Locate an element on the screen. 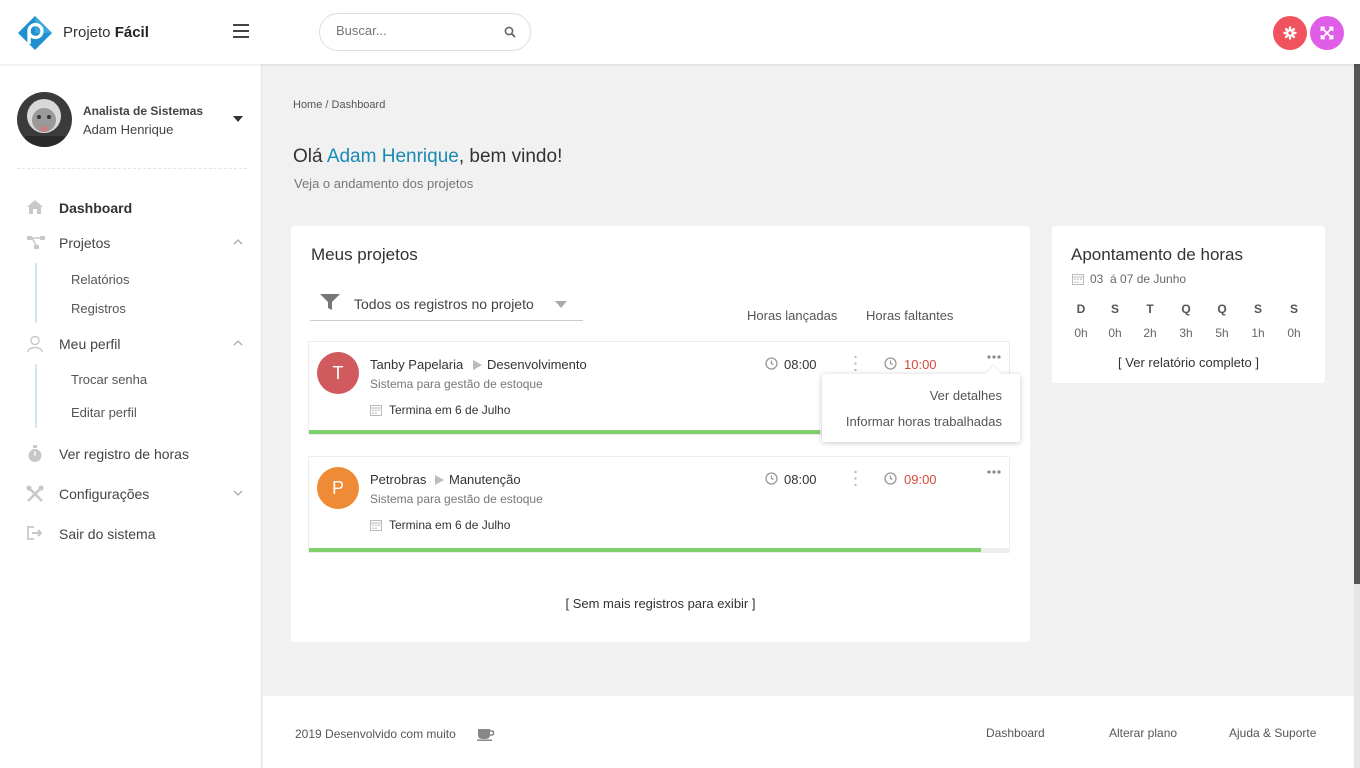 The width and height of the screenshot is (1360, 768). filter-value: Todos os registros no projeto is located at coordinates (444, 304).